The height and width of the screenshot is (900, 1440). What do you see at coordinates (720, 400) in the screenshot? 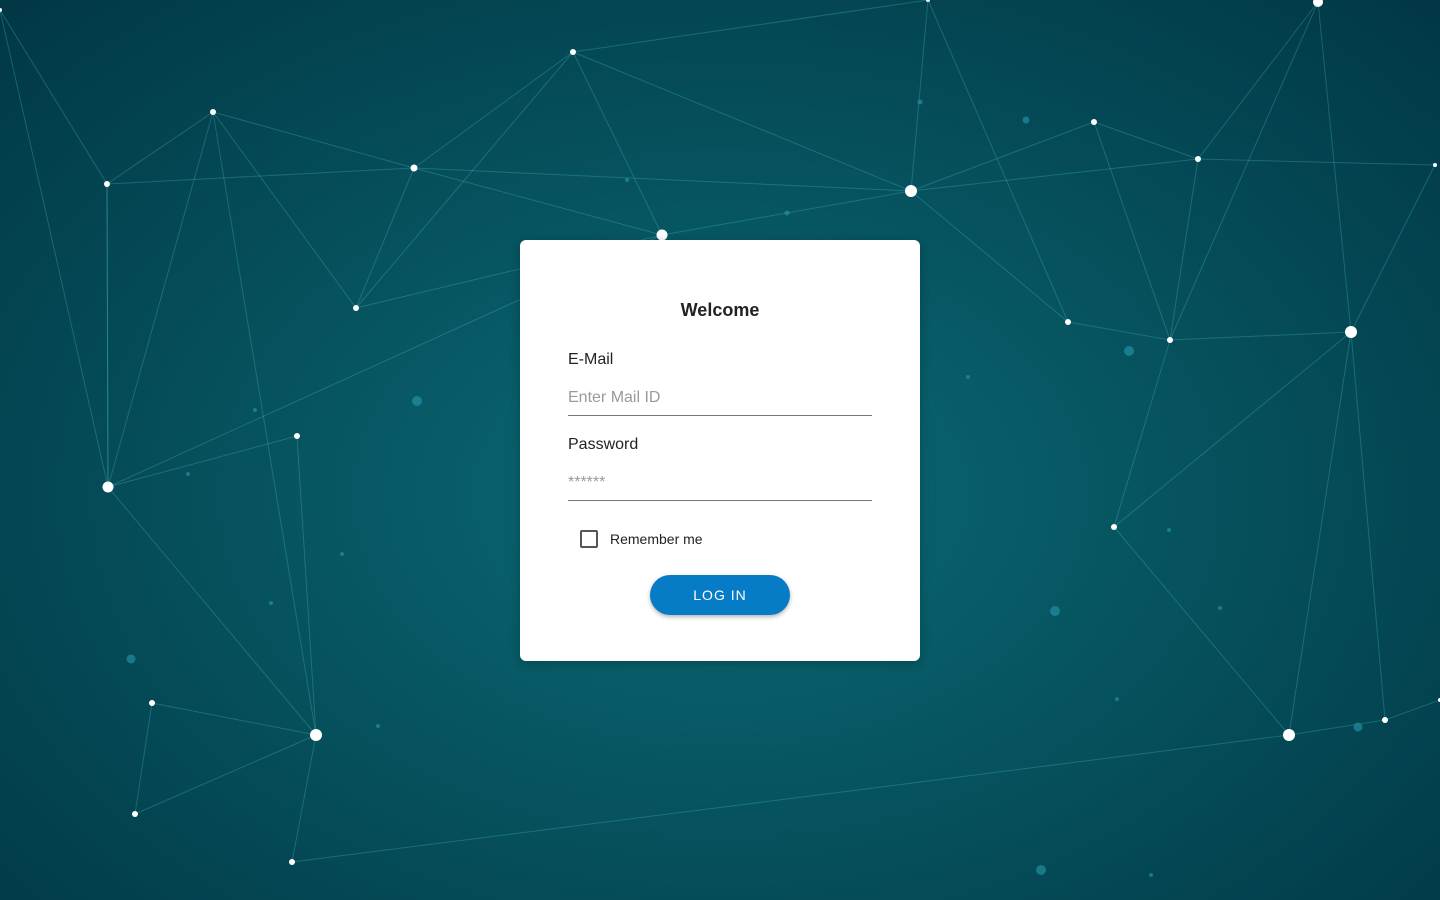
I see `email-field` at bounding box center [720, 400].